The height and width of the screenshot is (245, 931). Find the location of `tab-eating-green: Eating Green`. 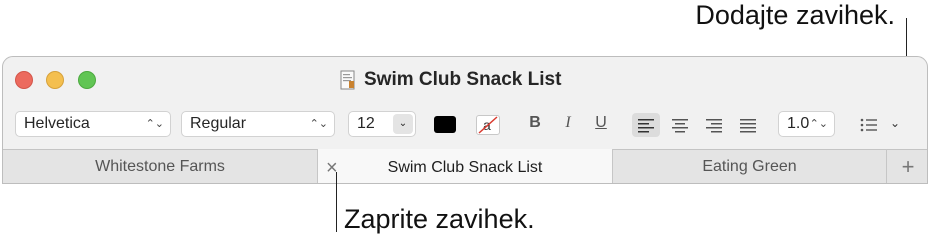

tab-eating-green: Eating Green is located at coordinates (749, 166).